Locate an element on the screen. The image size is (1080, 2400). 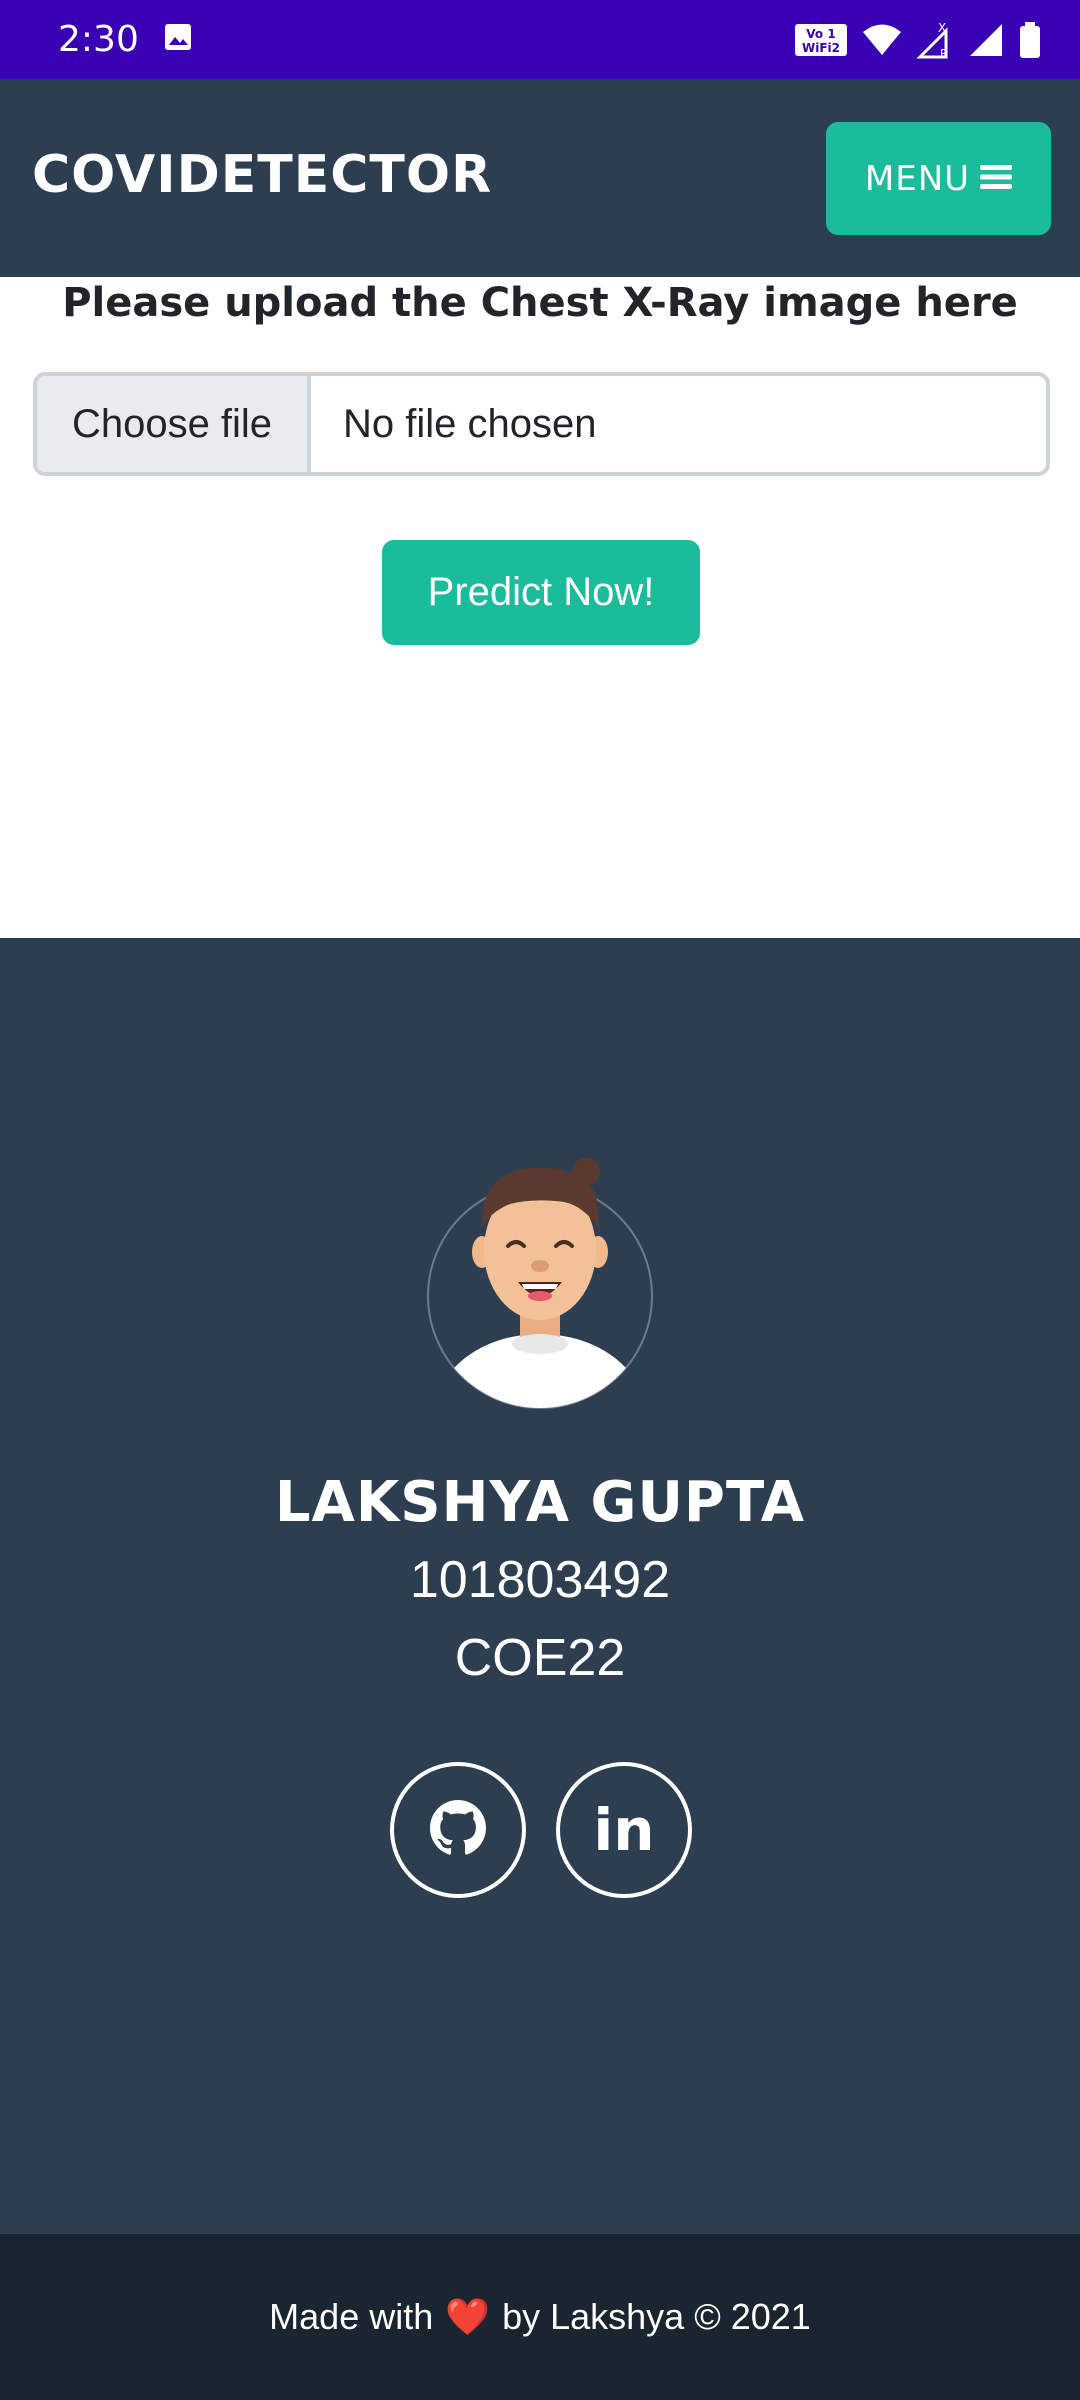
menu-button: MENU is located at coordinates (938, 178).